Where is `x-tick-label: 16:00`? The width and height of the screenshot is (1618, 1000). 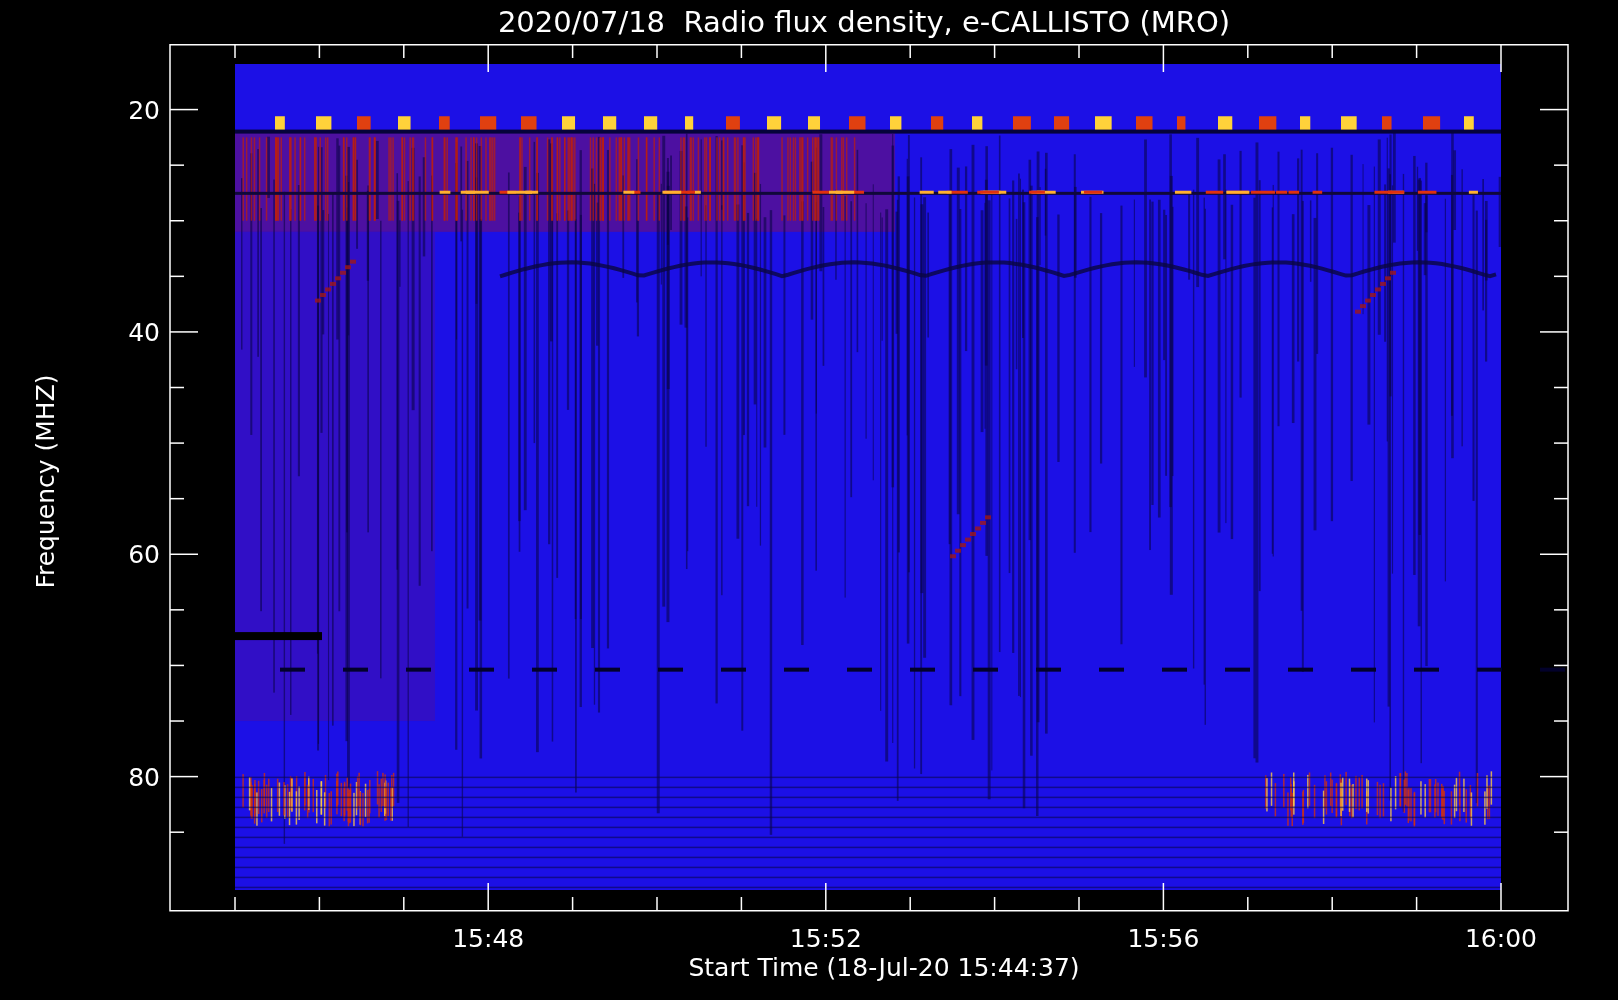
x-tick-label: 16:00 is located at coordinates (1501, 938).